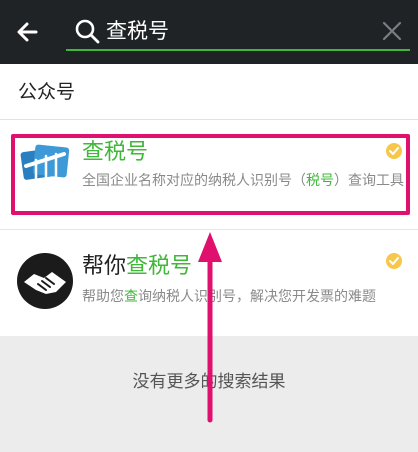 The width and height of the screenshot is (418, 452). What do you see at coordinates (159, 266) in the screenshot?
I see `keyword-highlight: 查税号` at bounding box center [159, 266].